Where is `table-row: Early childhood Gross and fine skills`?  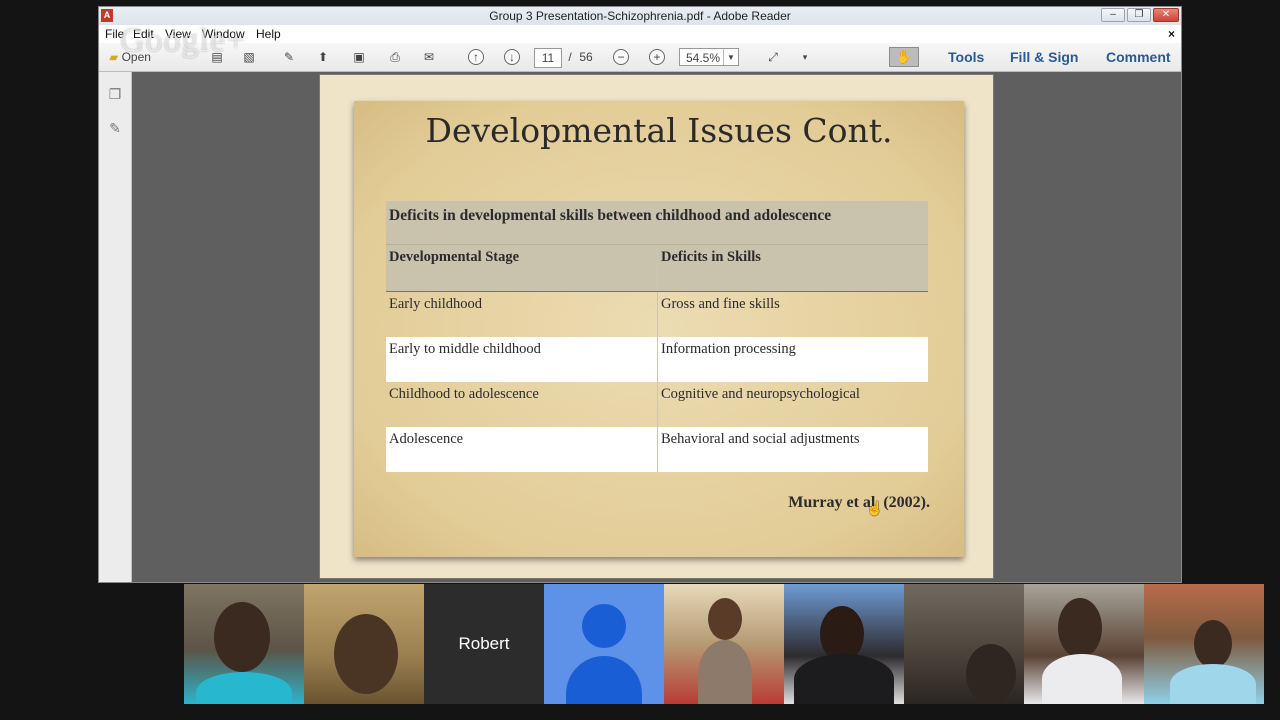 table-row: Early childhood Gross and fine skills is located at coordinates (657, 314).